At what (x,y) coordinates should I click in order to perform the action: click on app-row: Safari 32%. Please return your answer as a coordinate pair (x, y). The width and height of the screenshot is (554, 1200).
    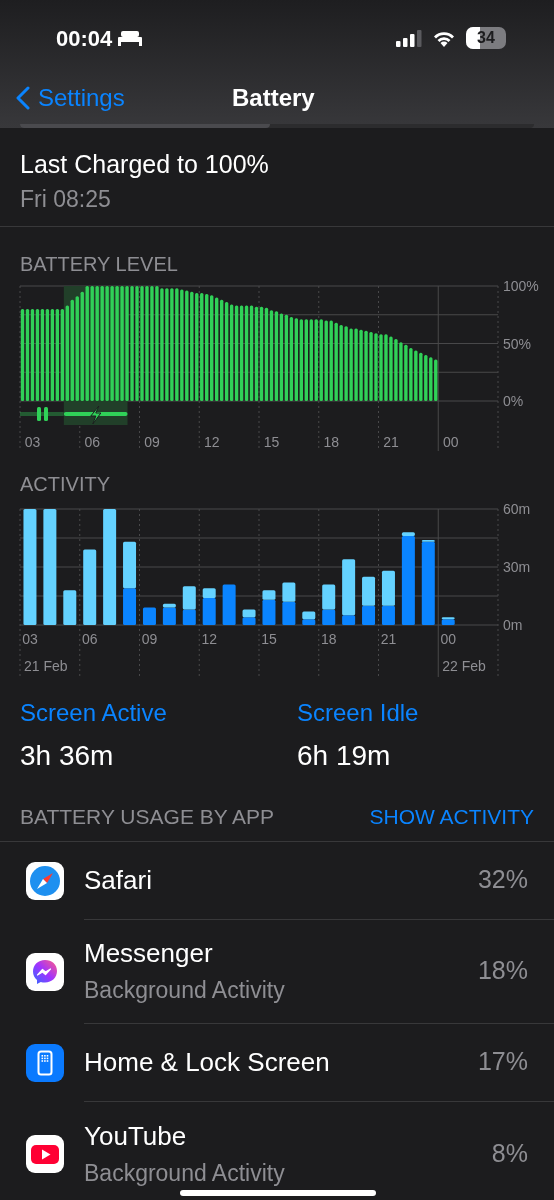
    Looking at the image, I should click on (277, 880).